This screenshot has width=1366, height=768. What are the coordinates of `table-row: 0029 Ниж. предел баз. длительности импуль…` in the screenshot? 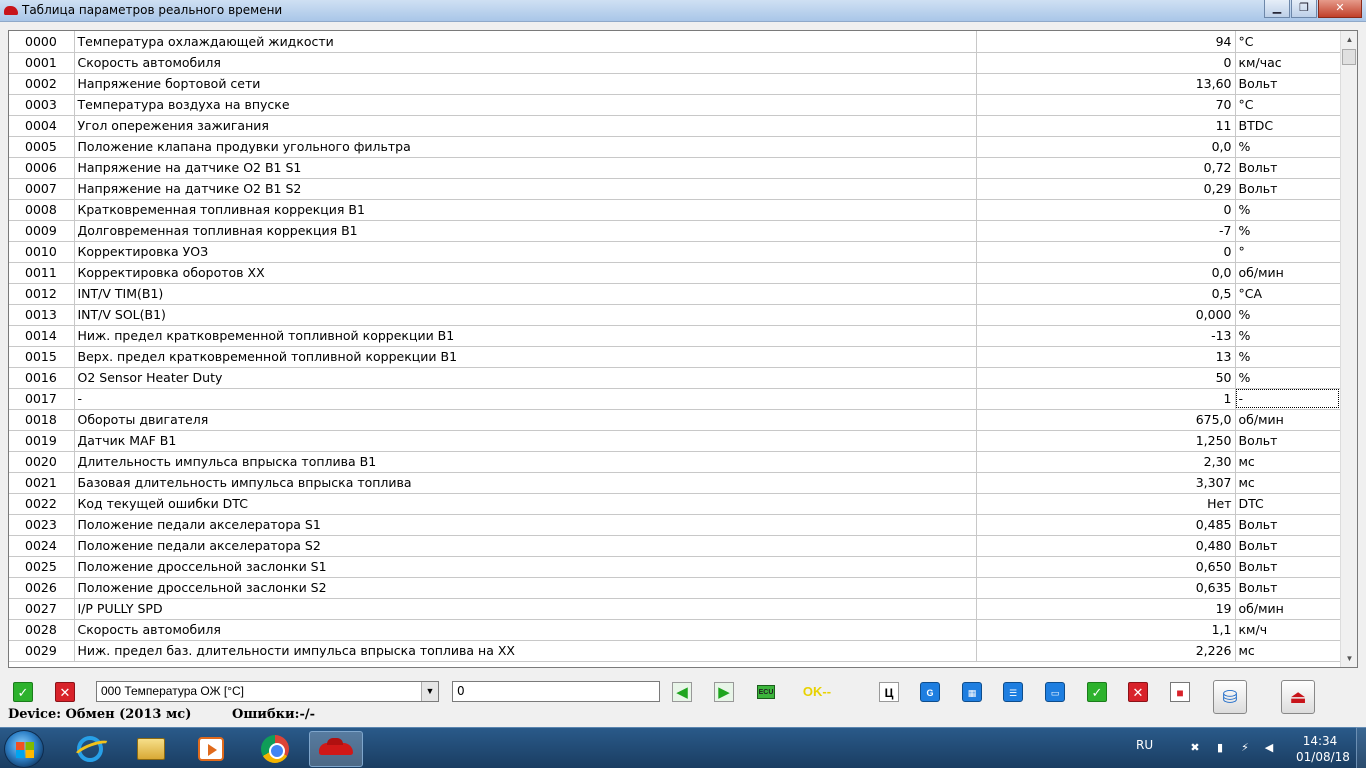 It's located at (675, 651).